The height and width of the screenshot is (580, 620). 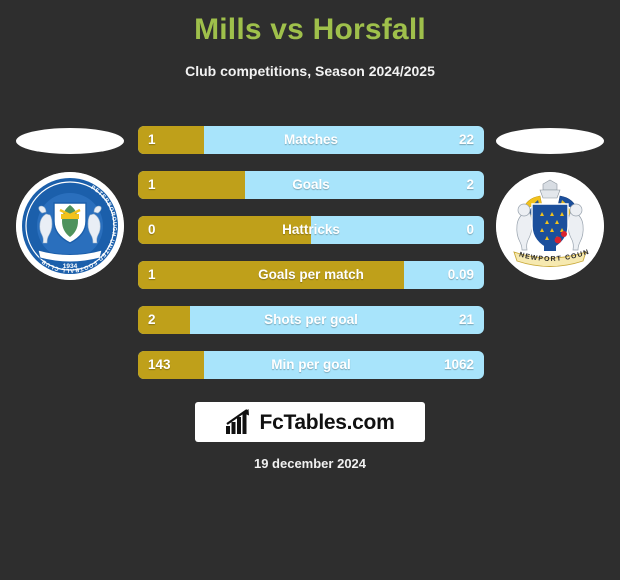 I want to click on stat-away-value-min-per-goal: 1062, so click(x=458, y=364).